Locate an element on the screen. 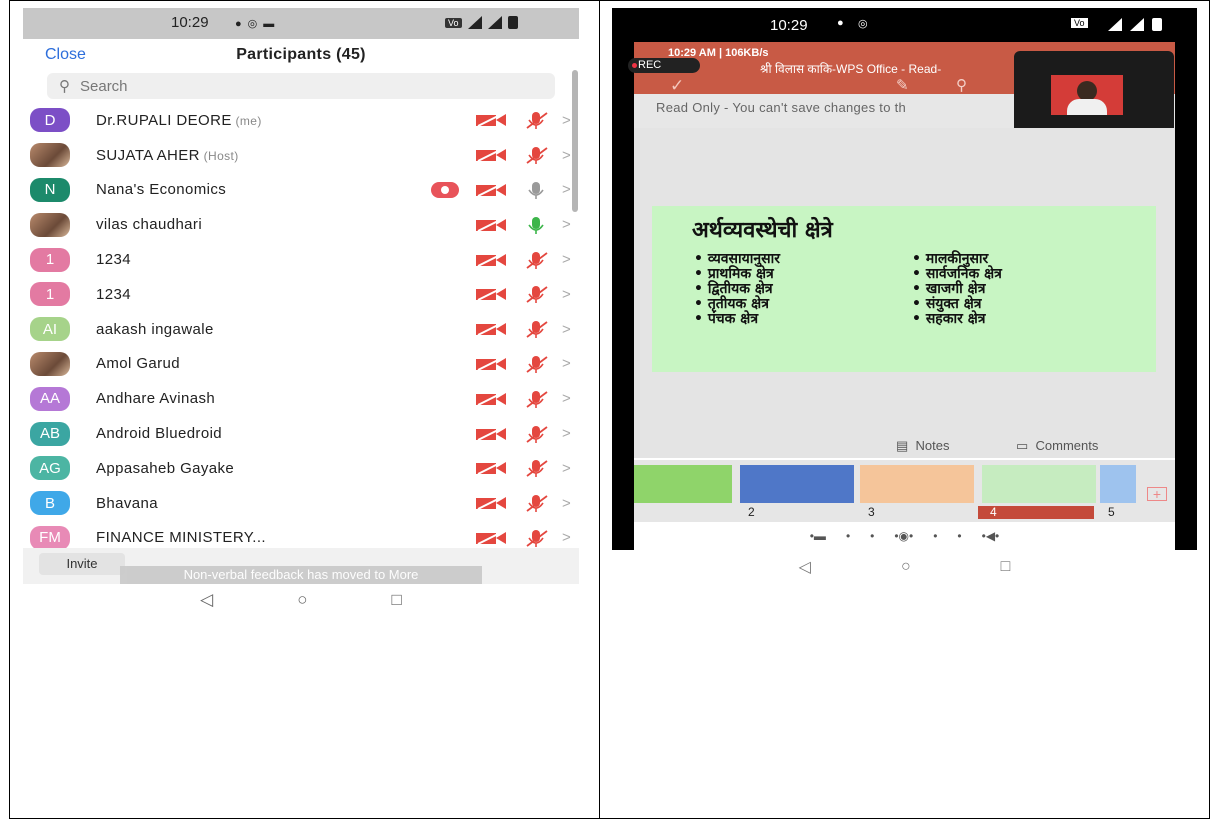 The image size is (1210, 819). participant-name: Appasaheb Gayake is located at coordinates (165, 468).